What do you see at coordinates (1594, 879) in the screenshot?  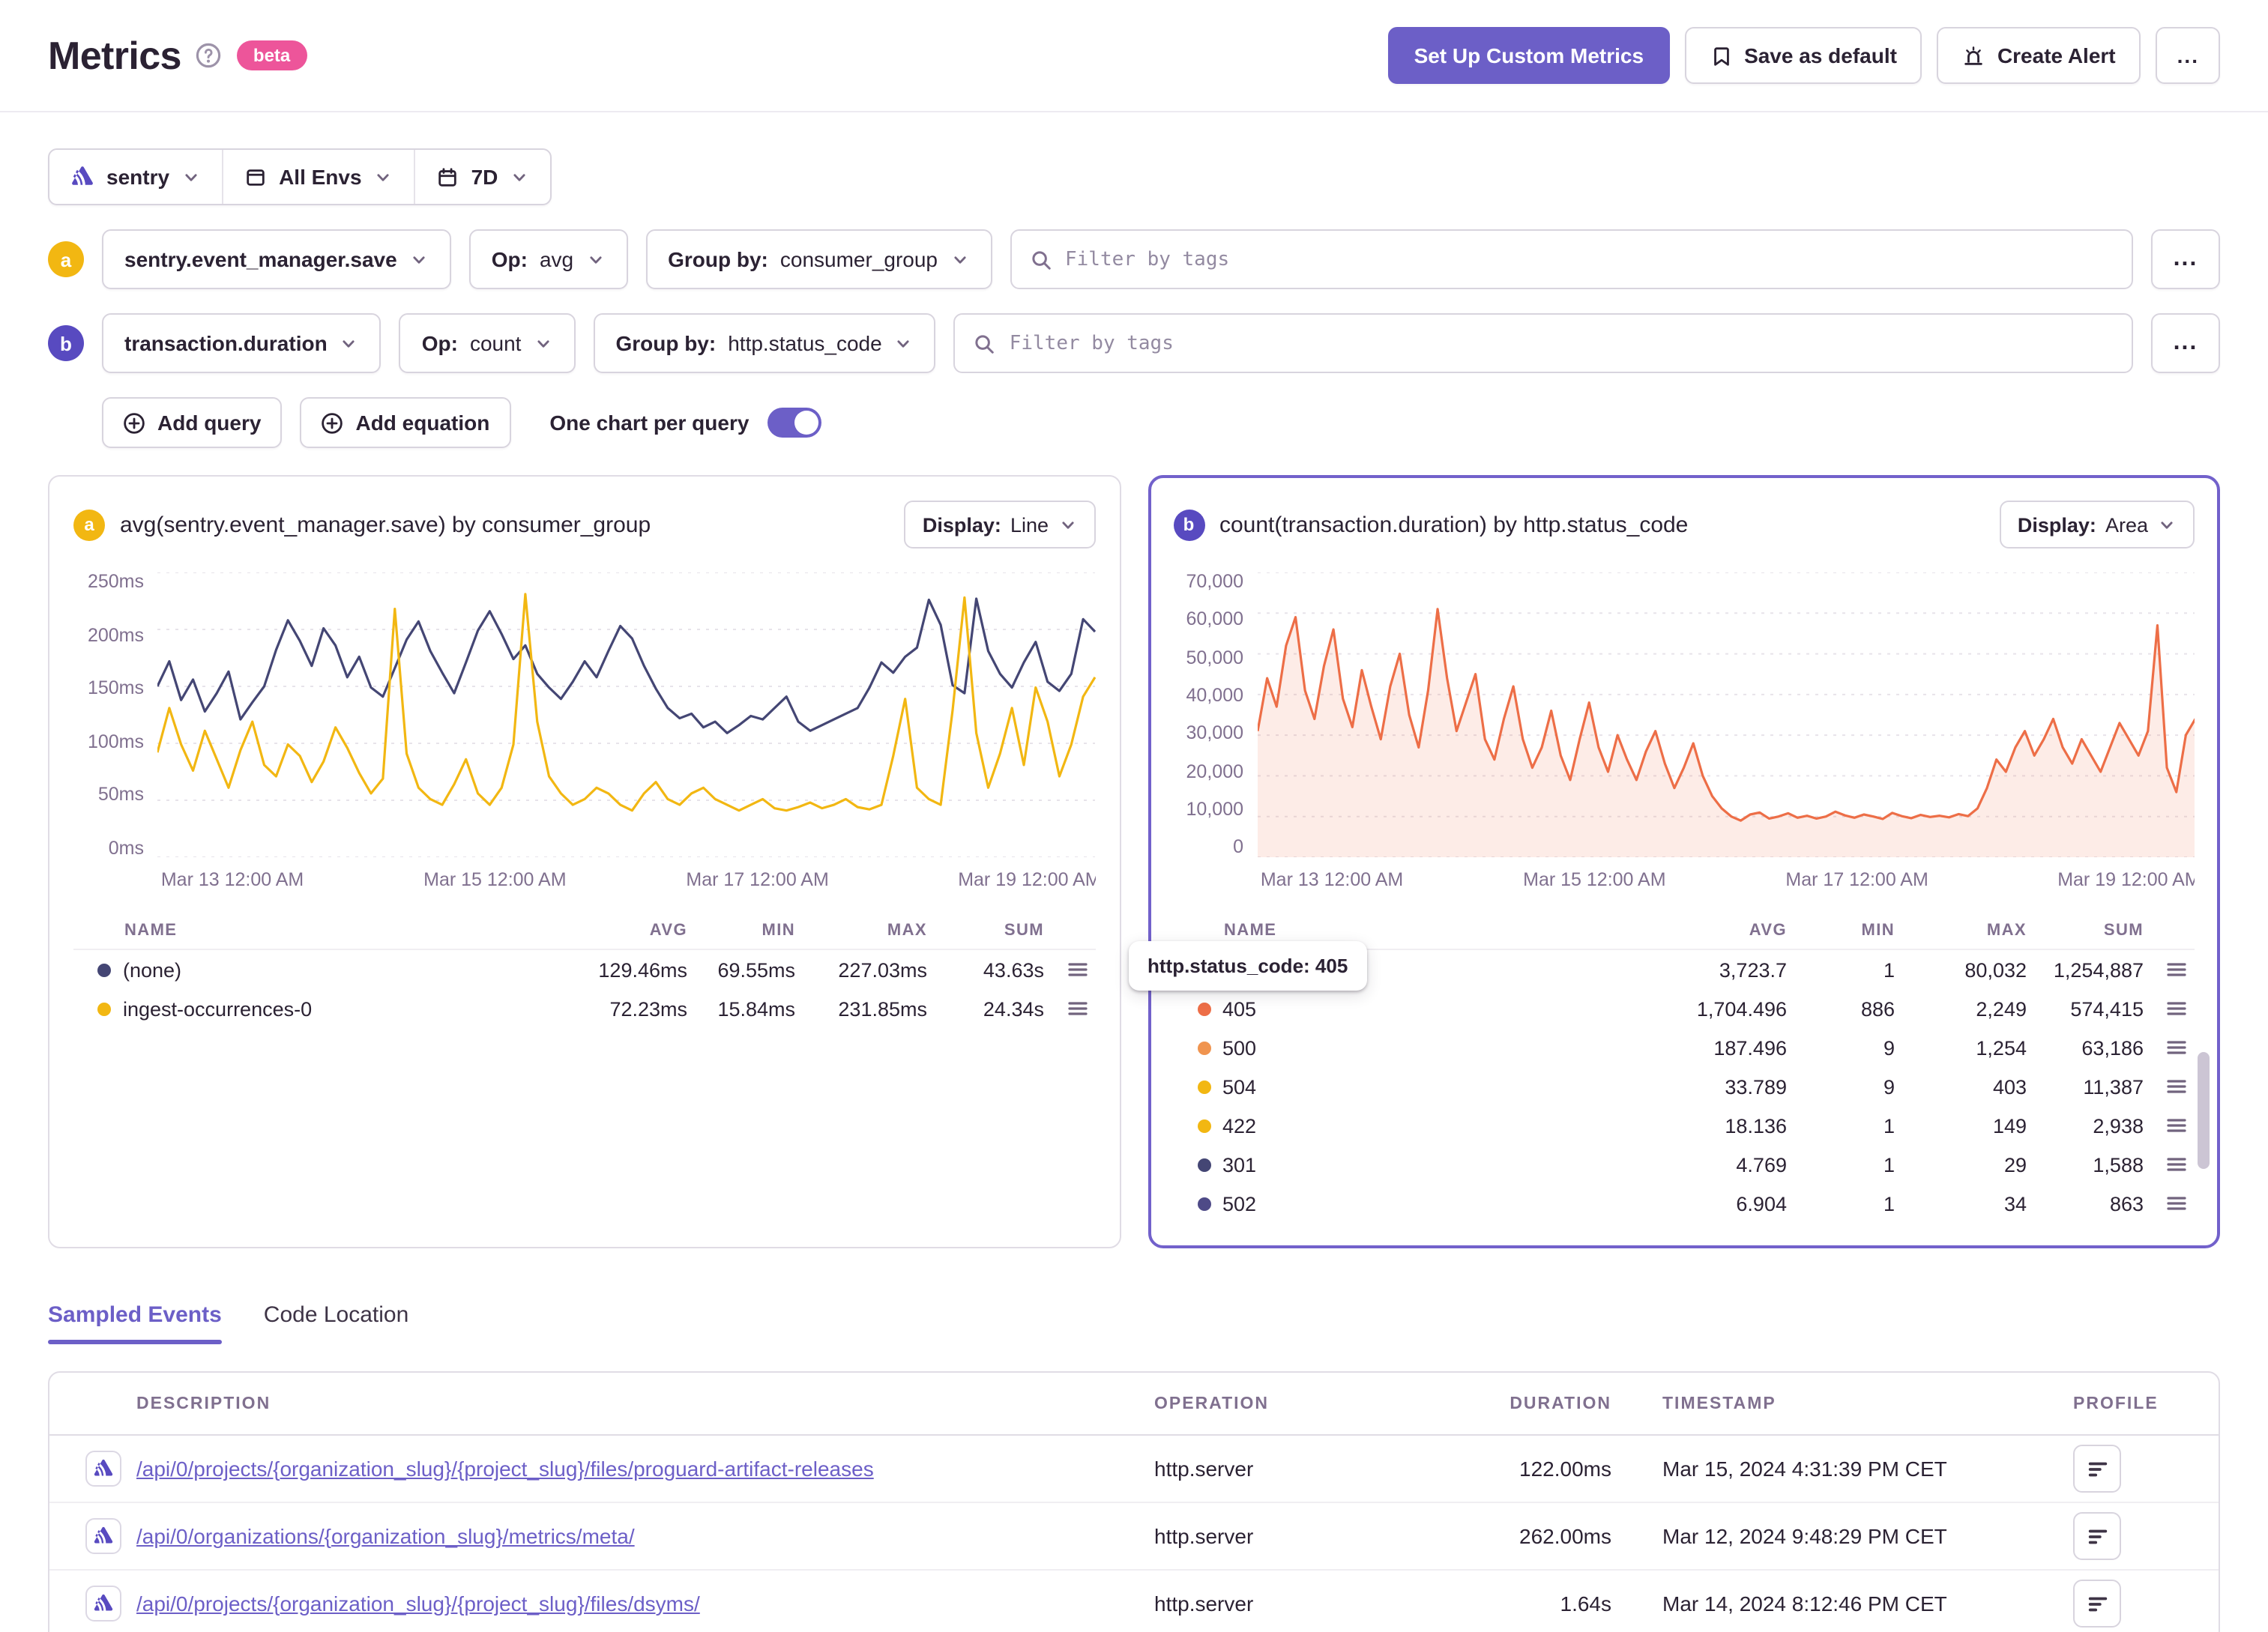 I see `x-axis-tick-label: Mar 15 12:00 AM` at bounding box center [1594, 879].